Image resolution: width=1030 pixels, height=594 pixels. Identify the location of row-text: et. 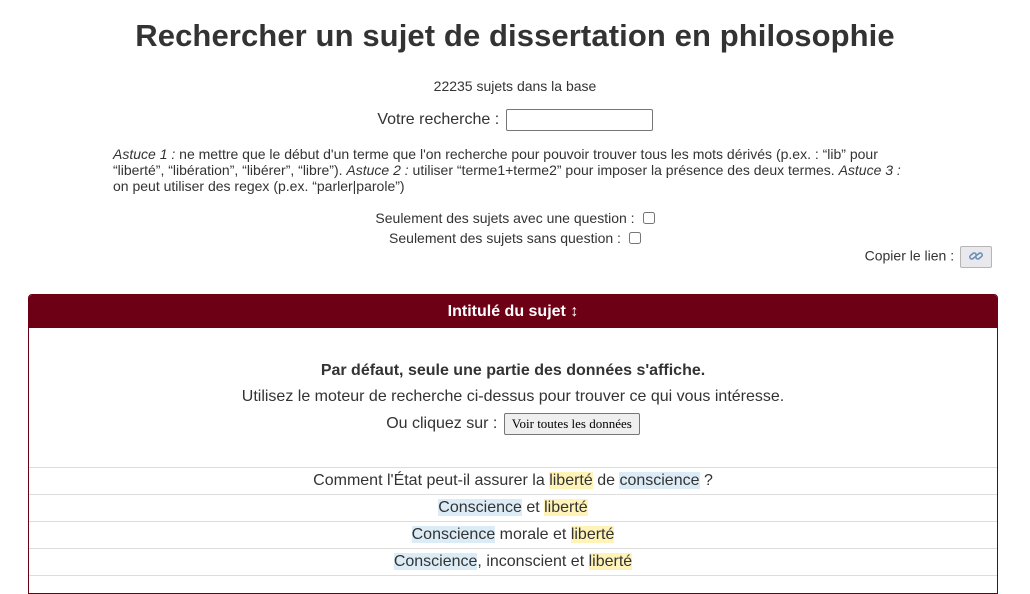
(533, 507).